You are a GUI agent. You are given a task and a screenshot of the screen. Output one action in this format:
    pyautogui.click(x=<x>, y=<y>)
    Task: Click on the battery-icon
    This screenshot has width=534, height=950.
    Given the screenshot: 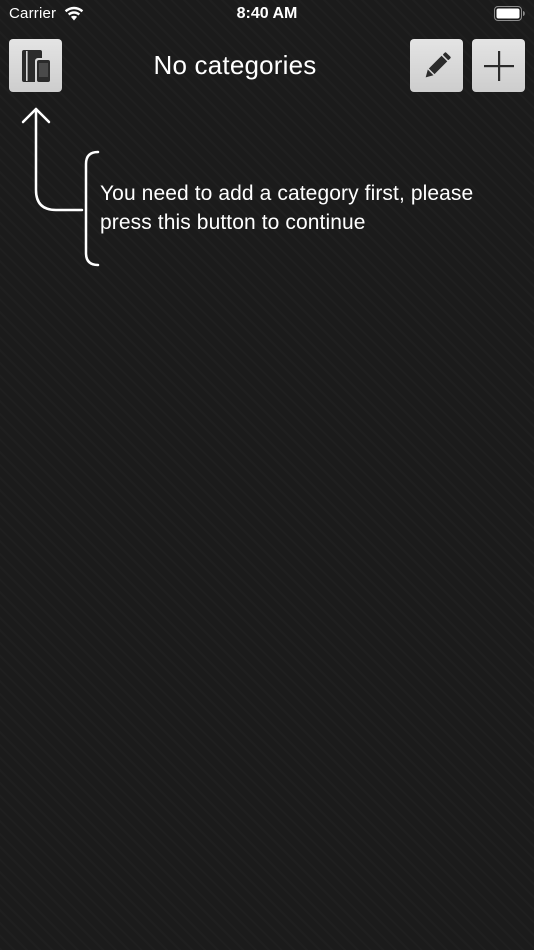 What is the action you would take?
    pyautogui.click(x=509, y=13)
    